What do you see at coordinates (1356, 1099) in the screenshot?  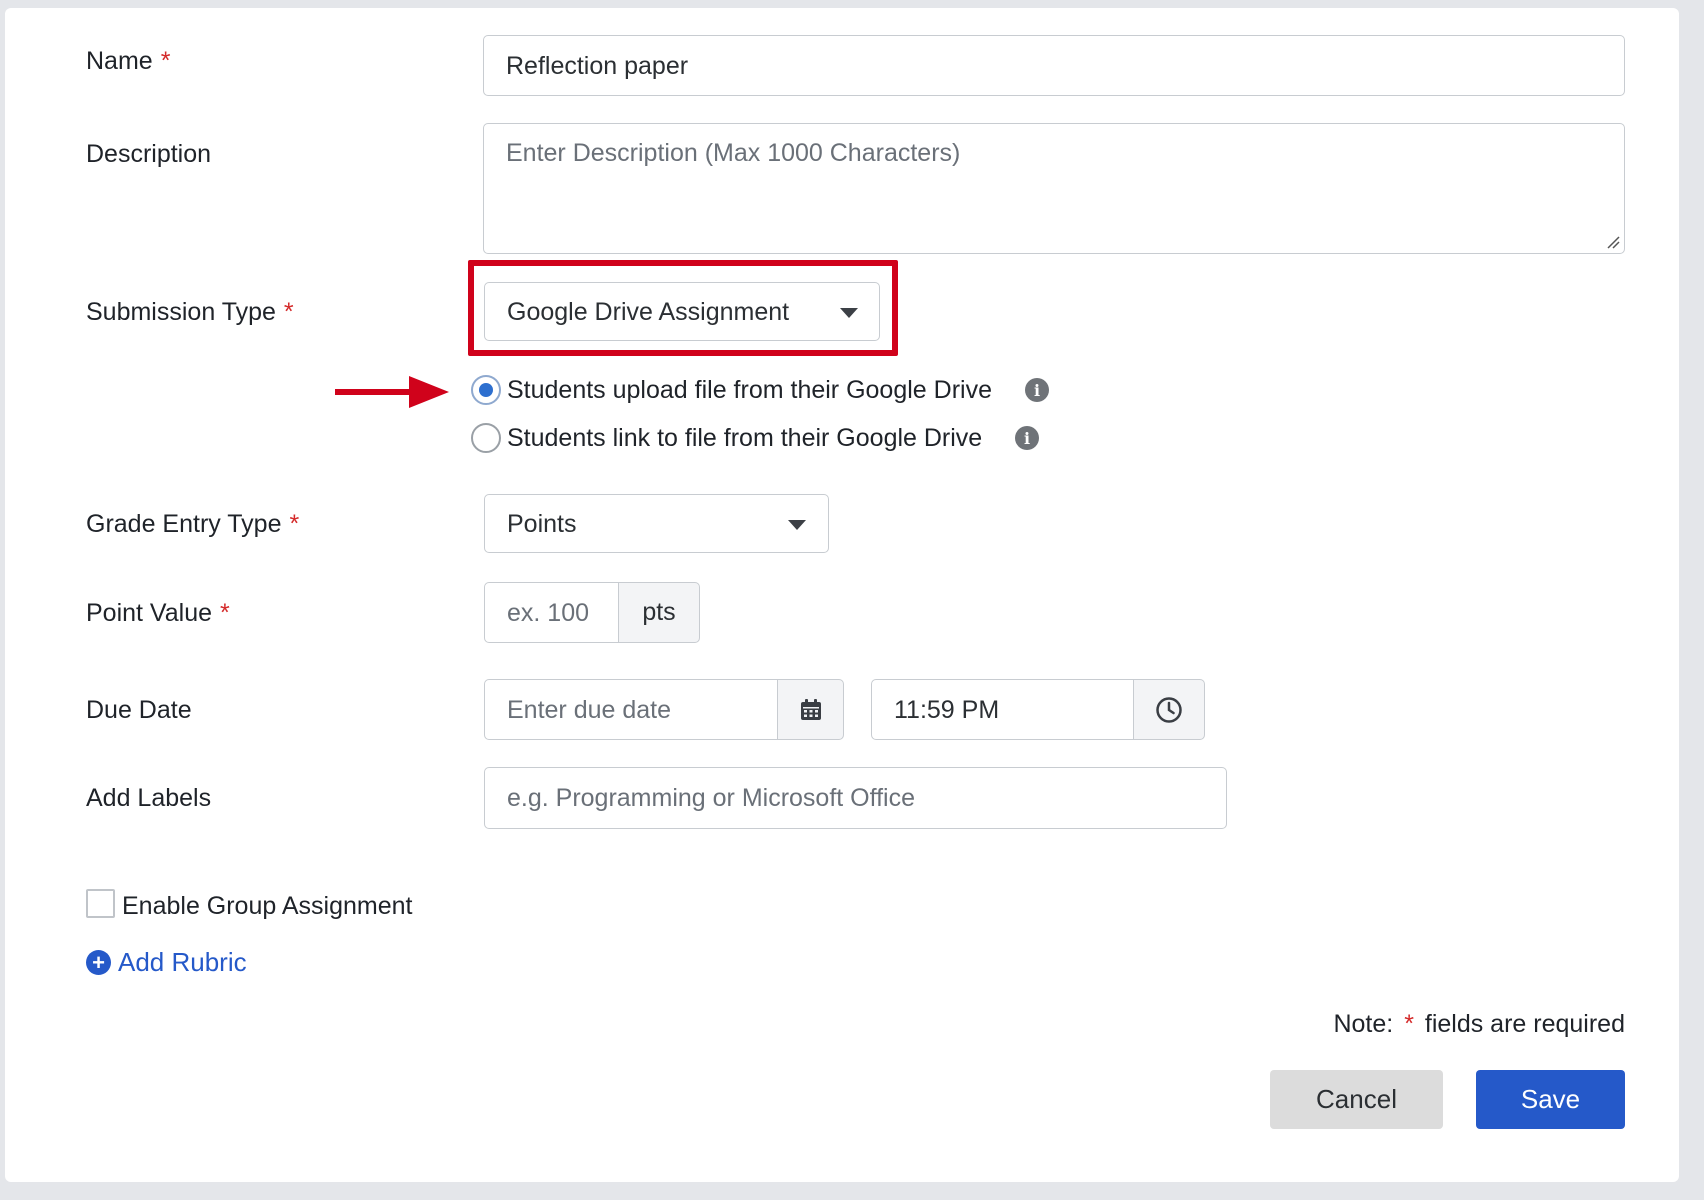 I see `cancel-button: Cancel` at bounding box center [1356, 1099].